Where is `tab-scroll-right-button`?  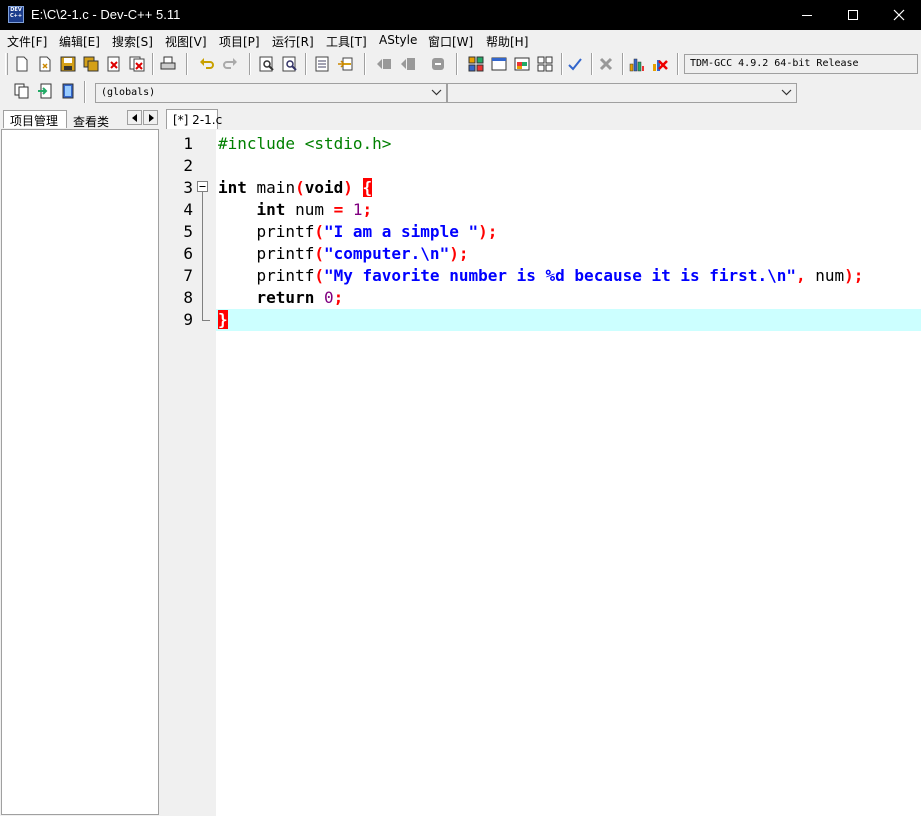
tab-scroll-right-button is located at coordinates (150, 117).